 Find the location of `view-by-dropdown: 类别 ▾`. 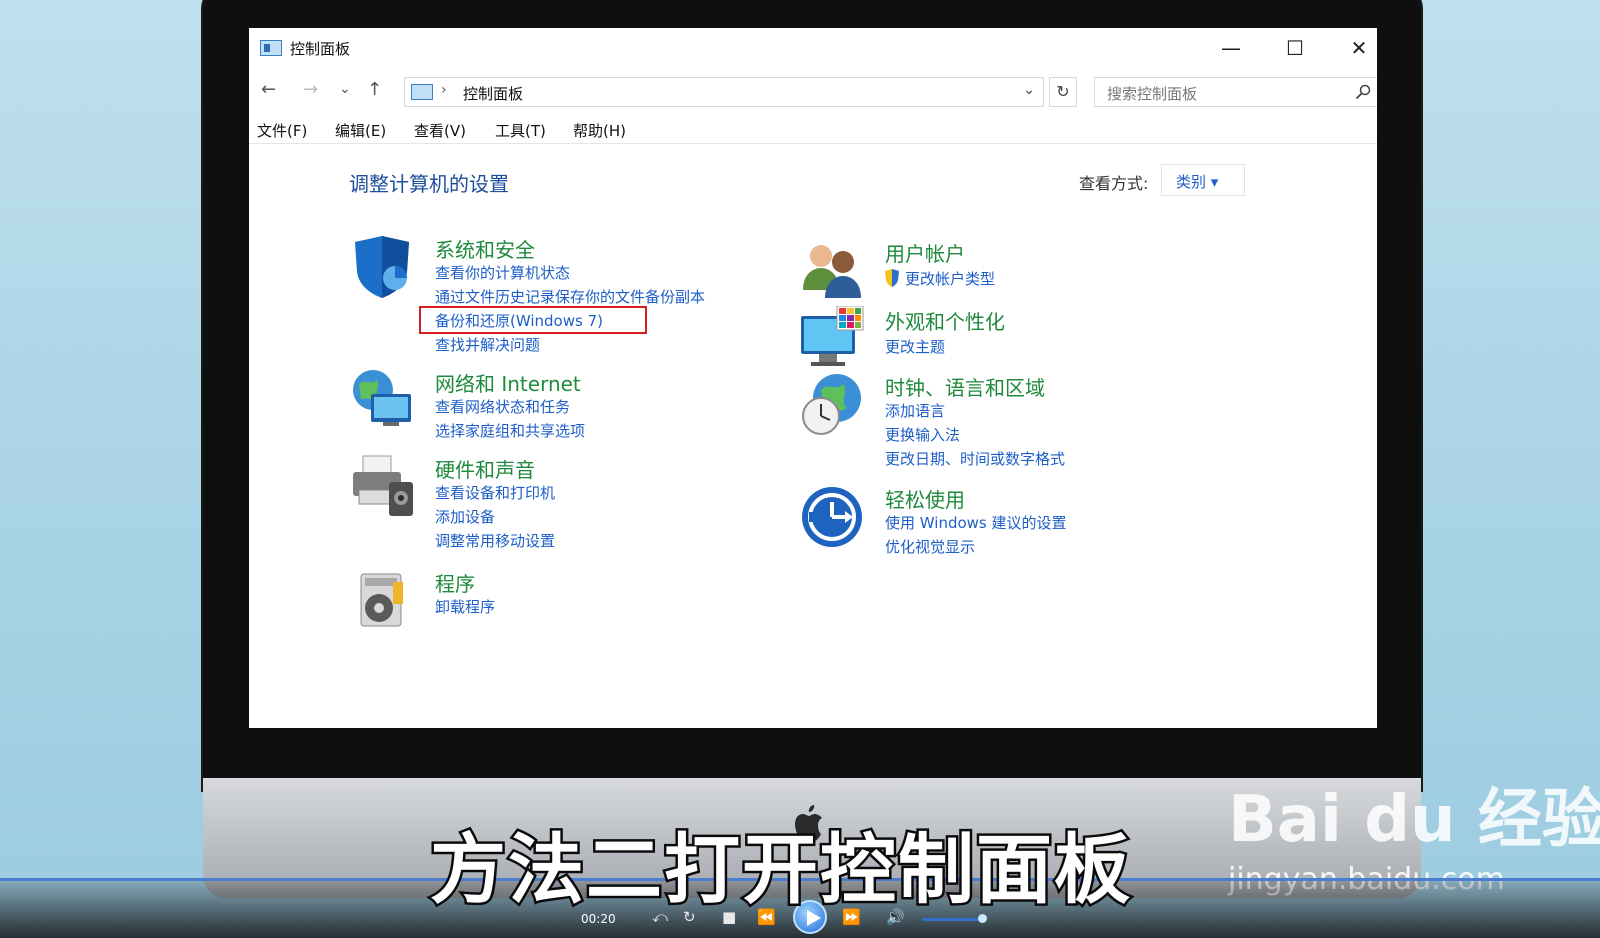

view-by-dropdown: 类别 ▾ is located at coordinates (1203, 180).